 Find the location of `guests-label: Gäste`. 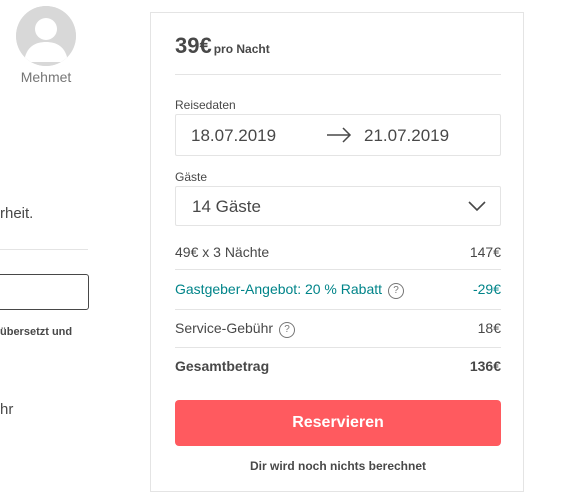

guests-label: Gäste is located at coordinates (191, 177).